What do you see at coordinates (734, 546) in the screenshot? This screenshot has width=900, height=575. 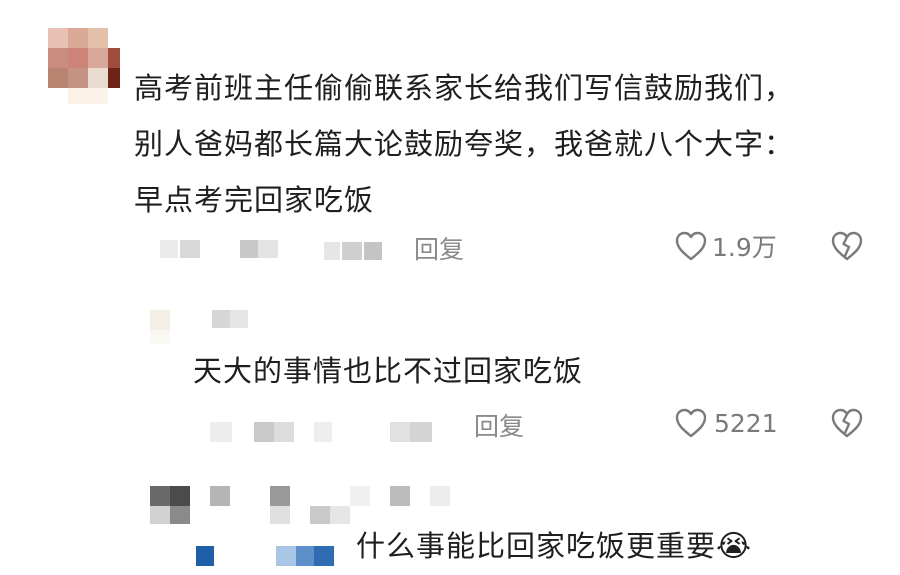 I see `crying-emoji: 😭` at bounding box center [734, 546].